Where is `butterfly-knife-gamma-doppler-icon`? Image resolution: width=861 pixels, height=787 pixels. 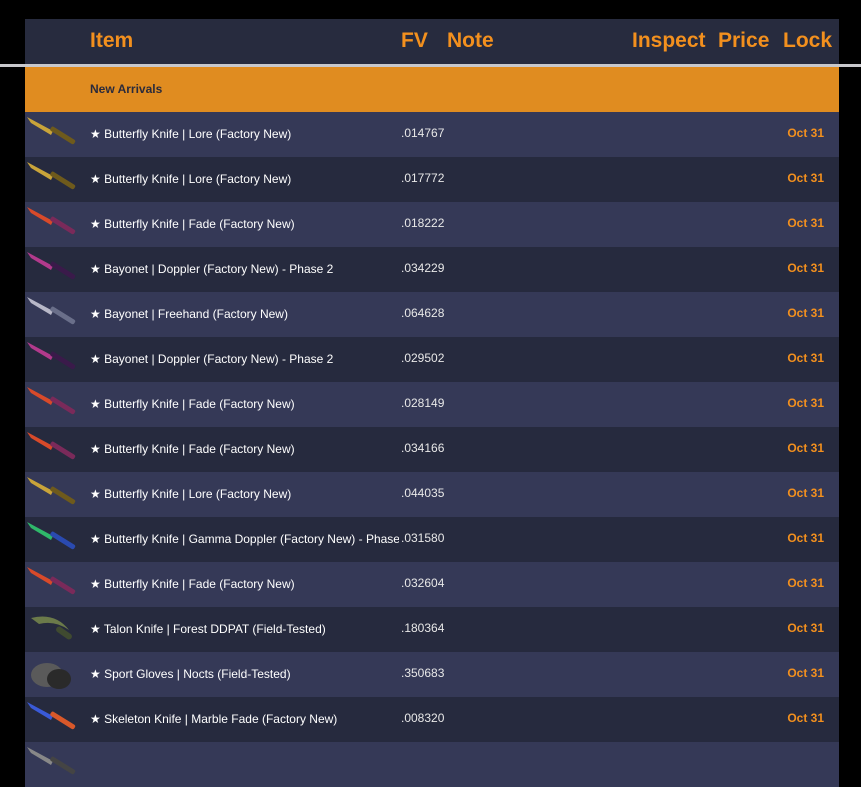
butterfly-knife-gamma-doppler-icon is located at coordinates (51, 536).